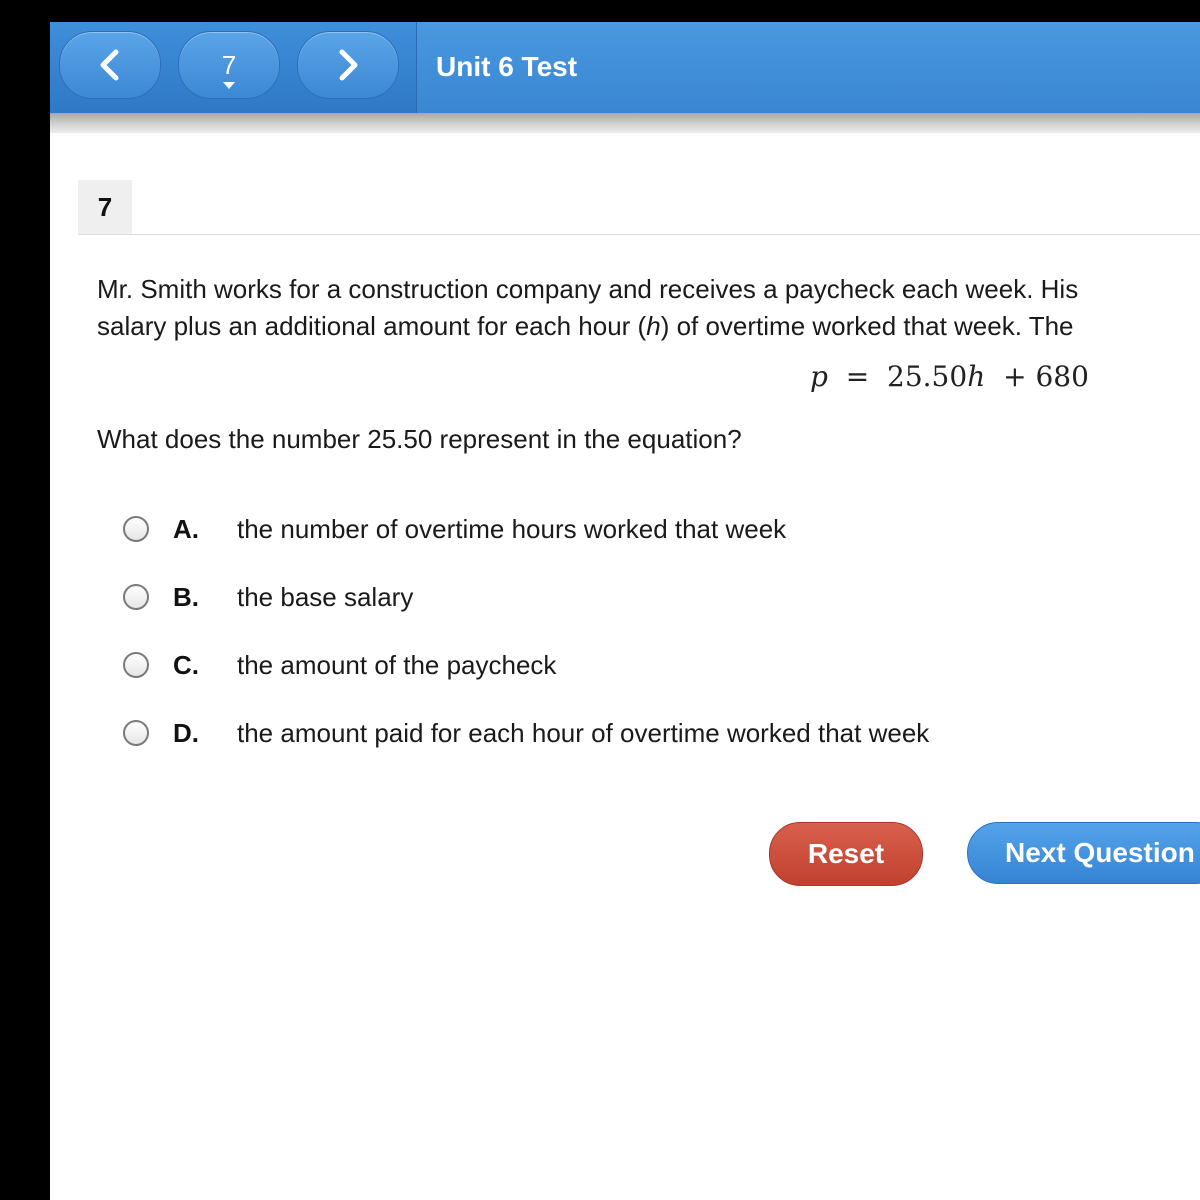 Image resolution: width=1200 pixels, height=1200 pixels. Describe the element at coordinates (857, 376) in the screenshot. I see `equation-equals: =` at that location.